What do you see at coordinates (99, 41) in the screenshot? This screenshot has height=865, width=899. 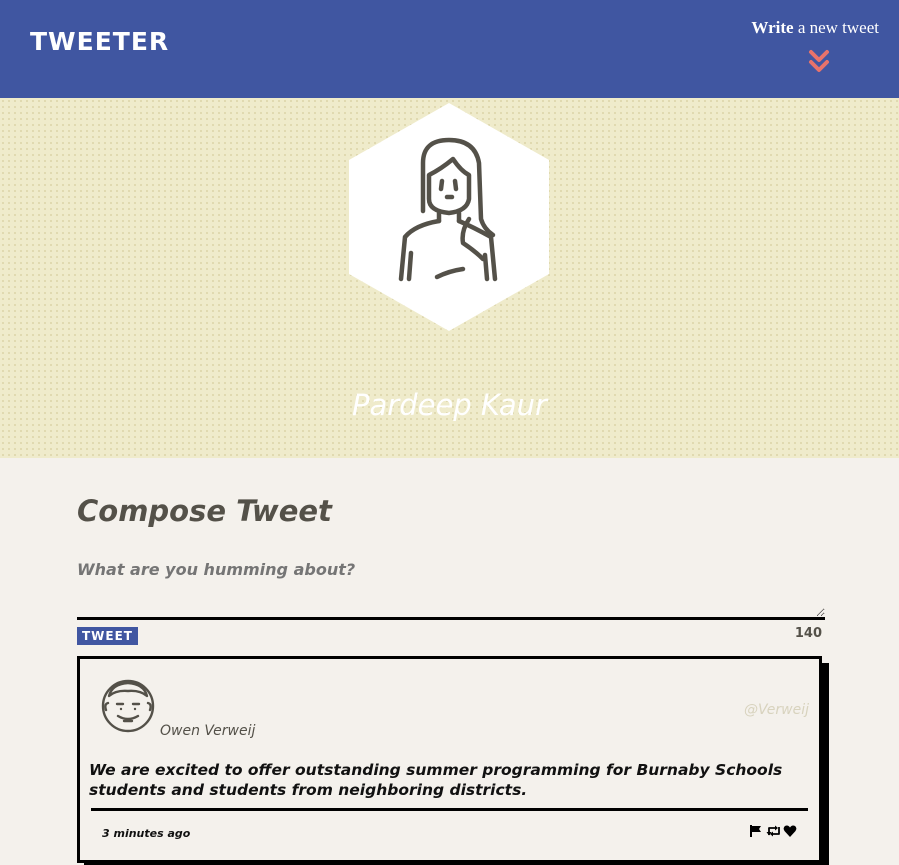 I see `brand-logo: TWEETER` at bounding box center [99, 41].